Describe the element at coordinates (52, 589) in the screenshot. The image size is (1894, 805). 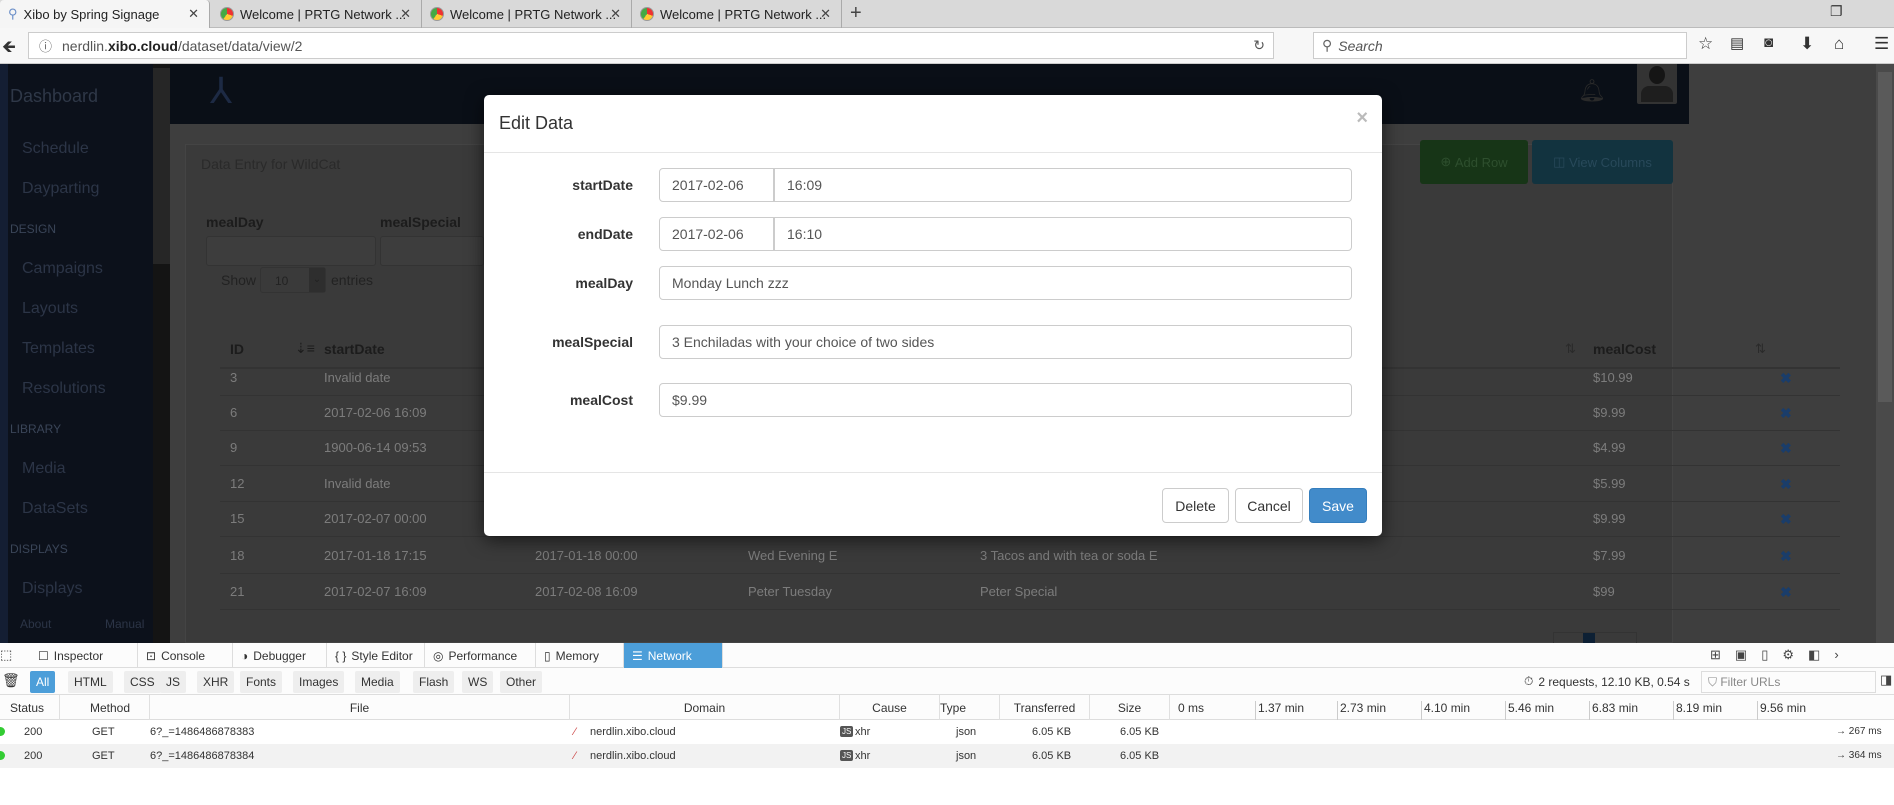
I see `sidebar-item-displays: Displays` at that location.